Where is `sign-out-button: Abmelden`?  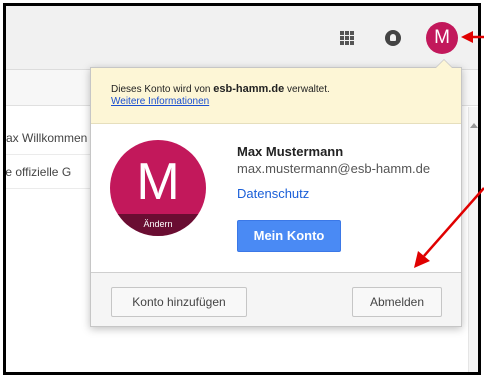 sign-out-button: Abmelden is located at coordinates (397, 302).